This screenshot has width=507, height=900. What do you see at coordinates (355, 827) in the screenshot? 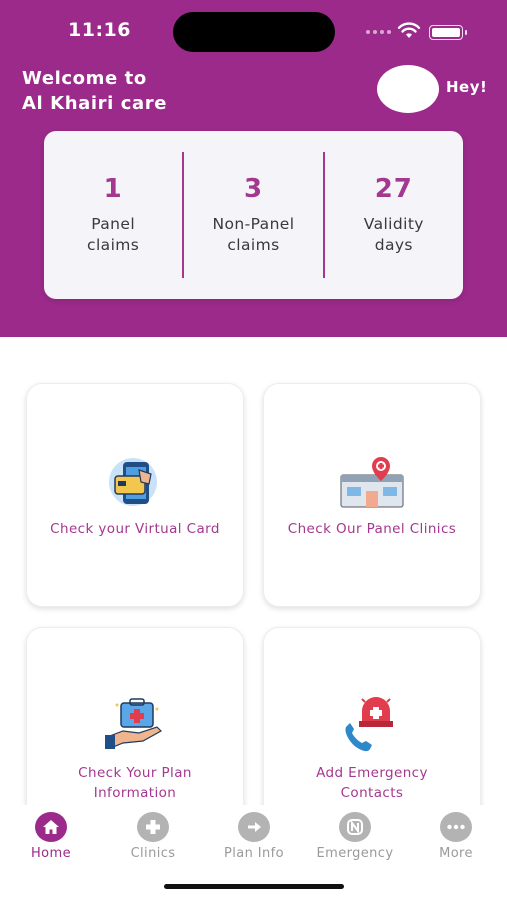
I see `emergency-icon` at bounding box center [355, 827].